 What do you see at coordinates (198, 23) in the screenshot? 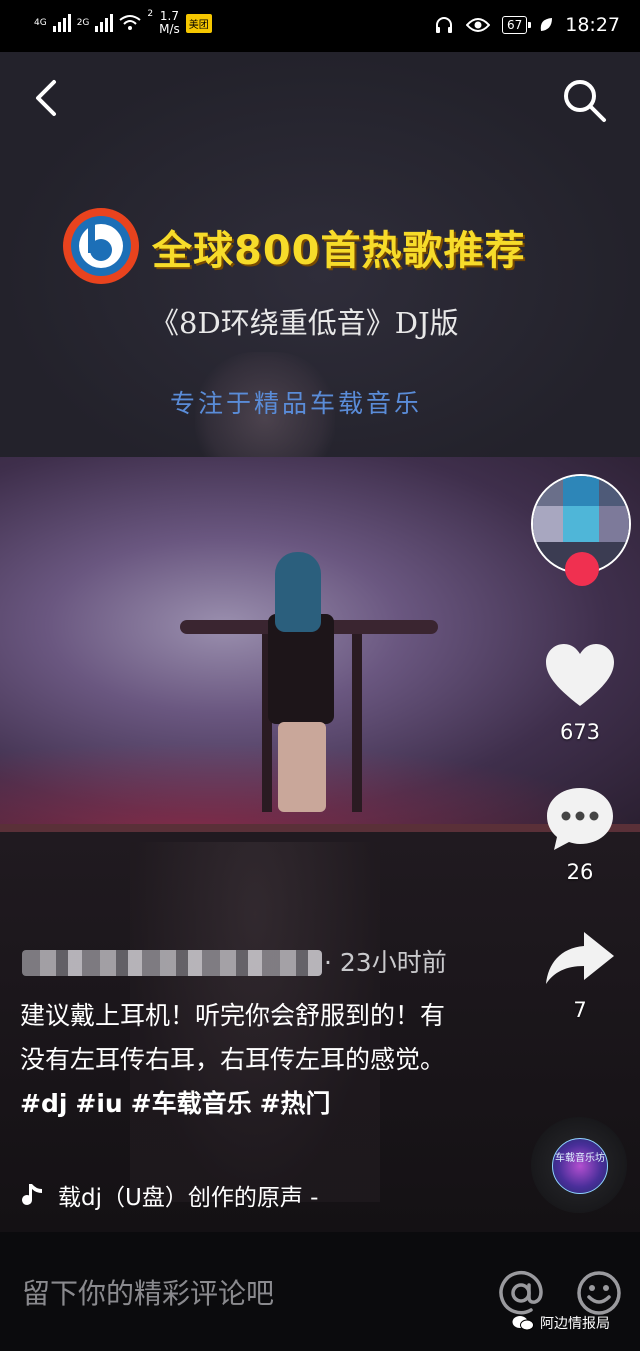
I see `app-notification-badge: 美团` at bounding box center [198, 23].